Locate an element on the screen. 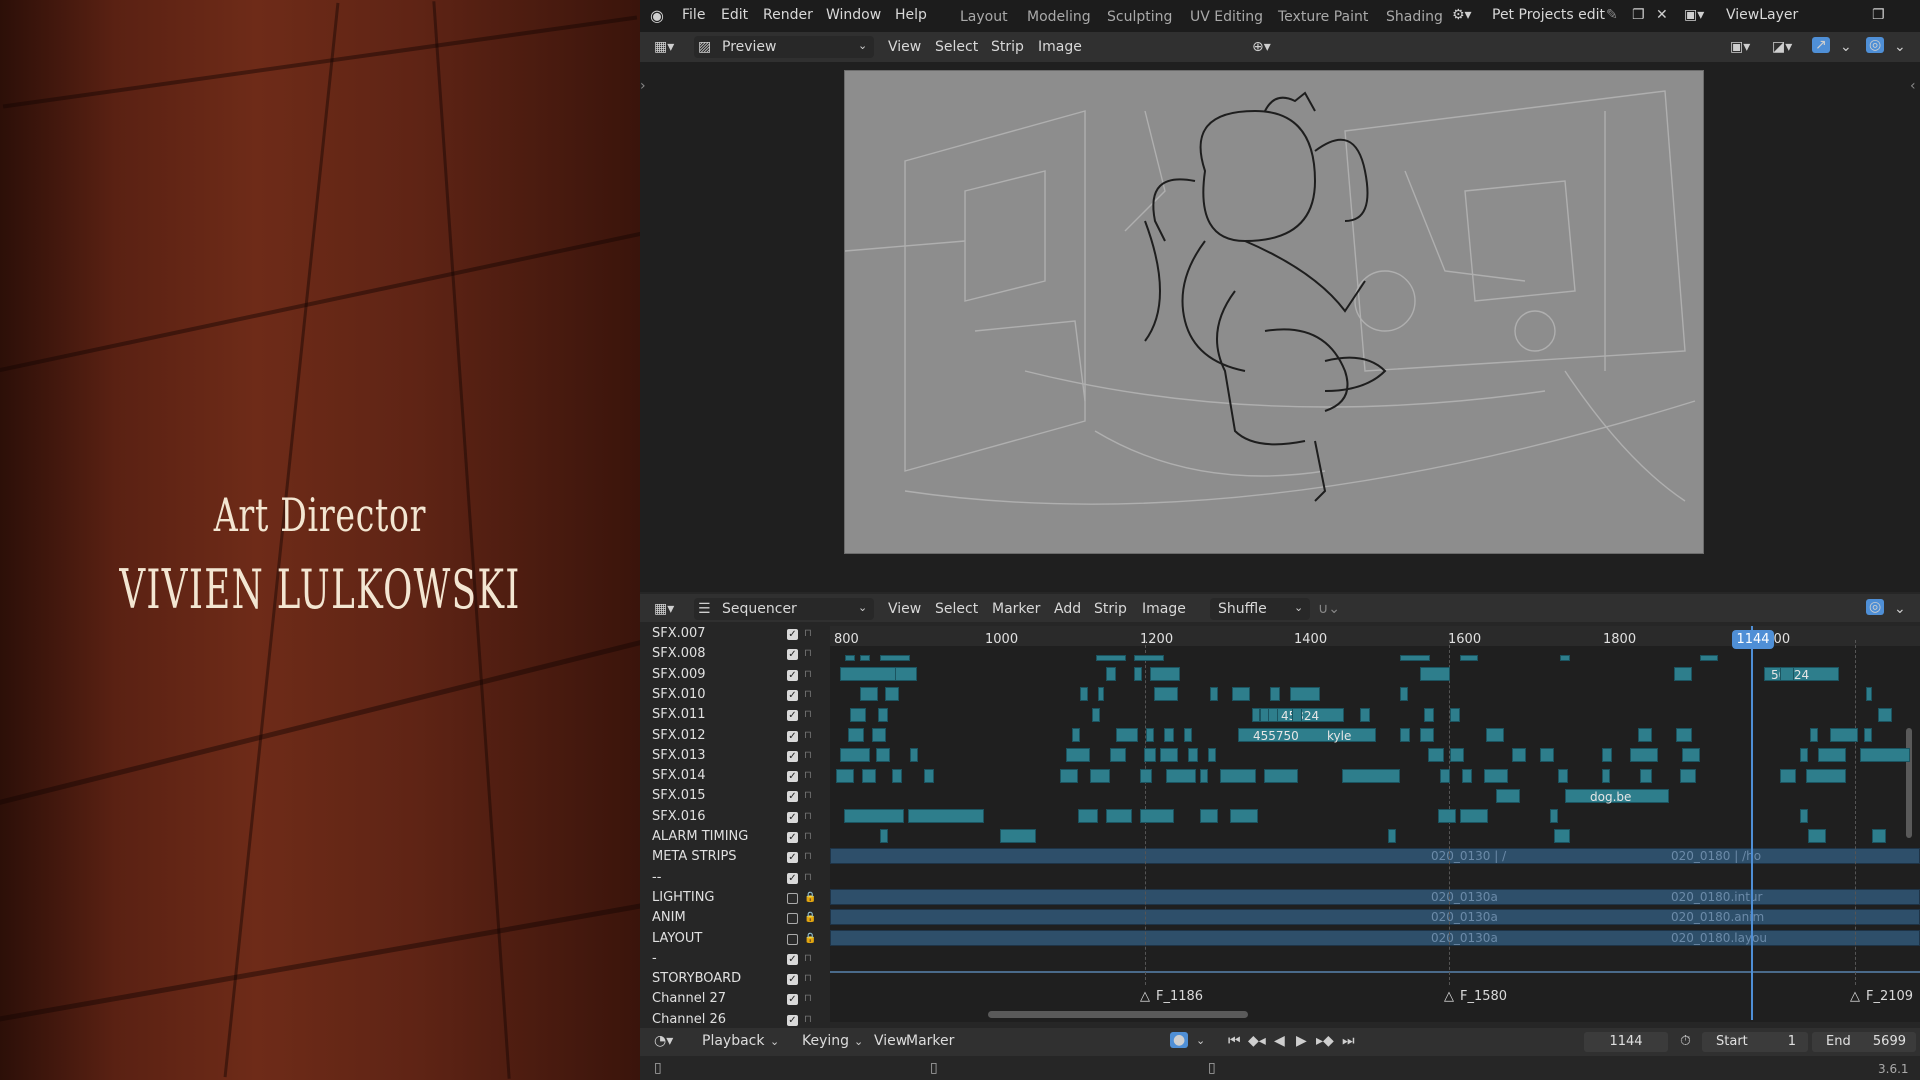 Image resolution: width=1920 pixels, height=1080 pixels. marker-label: F_2109 is located at coordinates (1889, 996).